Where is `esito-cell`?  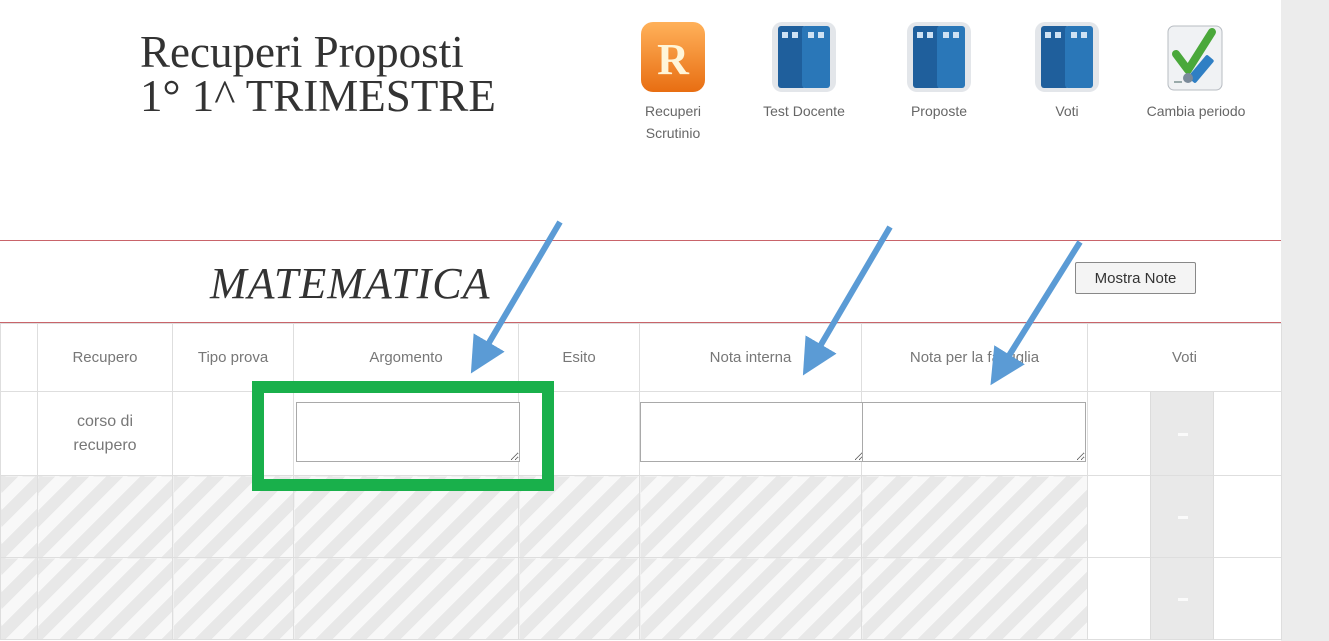
esito-cell is located at coordinates (579, 433).